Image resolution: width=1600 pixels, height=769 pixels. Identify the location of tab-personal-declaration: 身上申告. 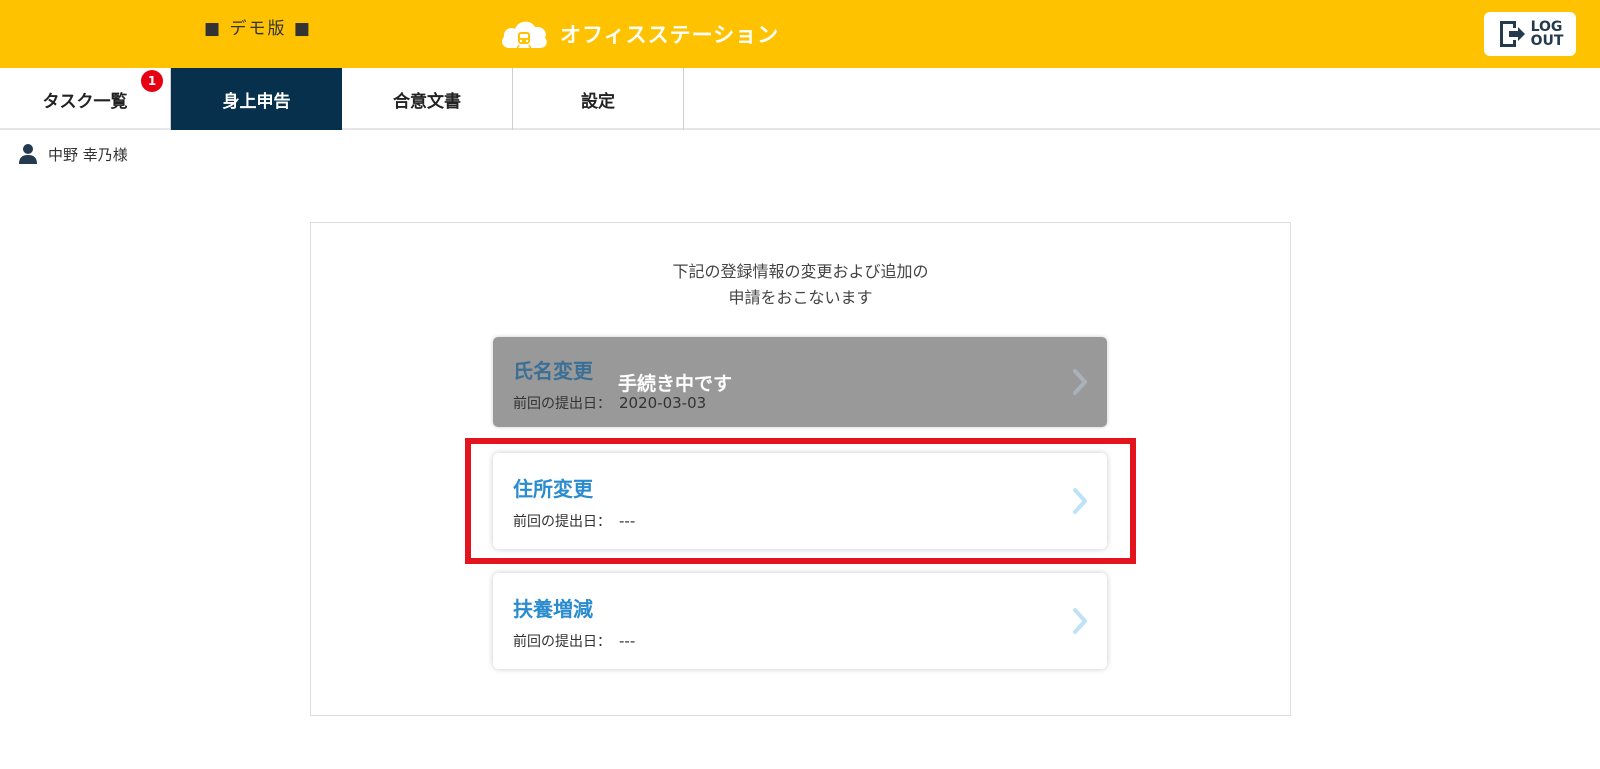
(256, 99).